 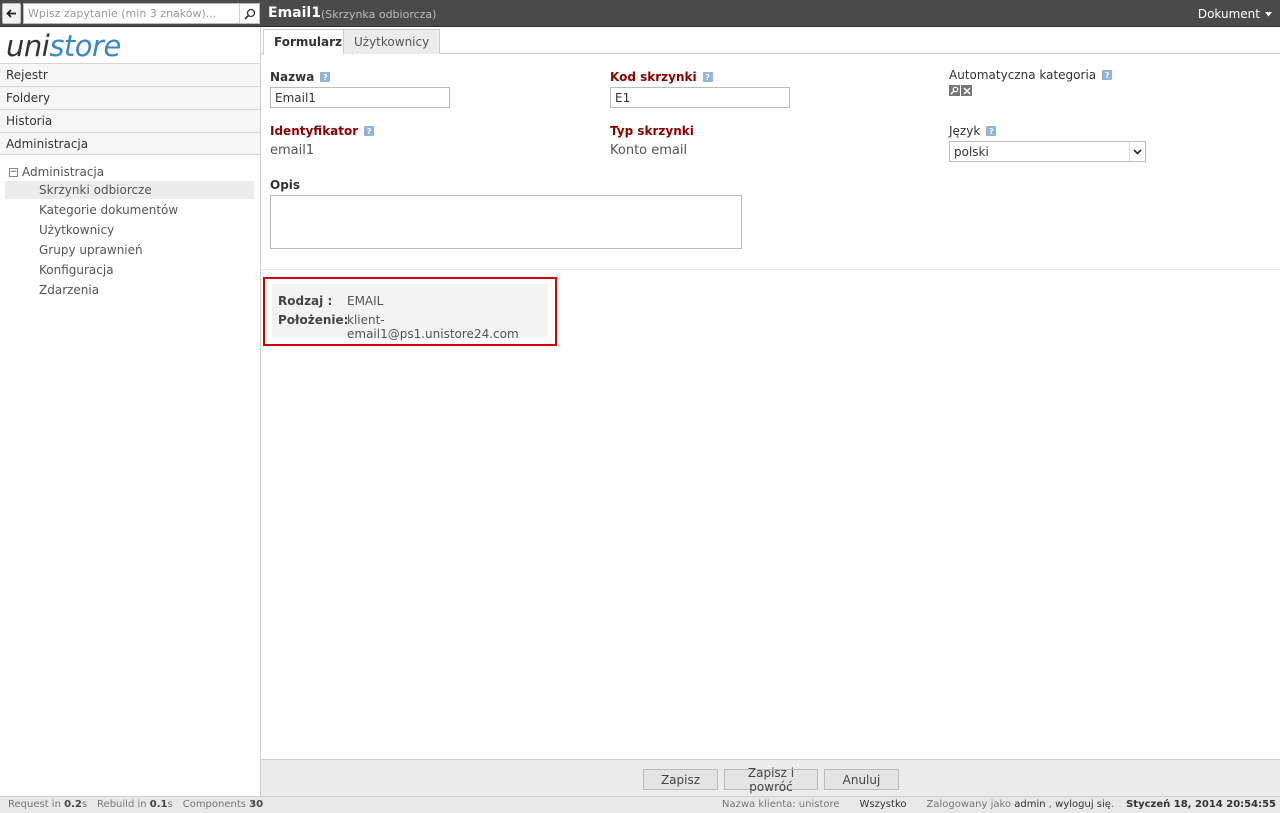 I want to click on sidebar-nav: Rejestr Foldery Historia Administracja, so click(x=130, y=109).